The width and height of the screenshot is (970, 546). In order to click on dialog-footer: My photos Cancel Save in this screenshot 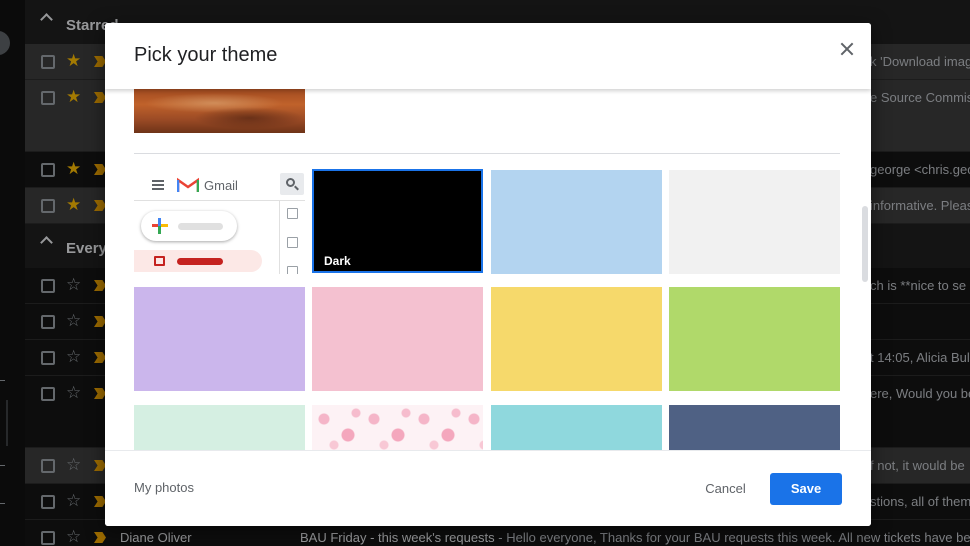, I will do `click(488, 488)`.